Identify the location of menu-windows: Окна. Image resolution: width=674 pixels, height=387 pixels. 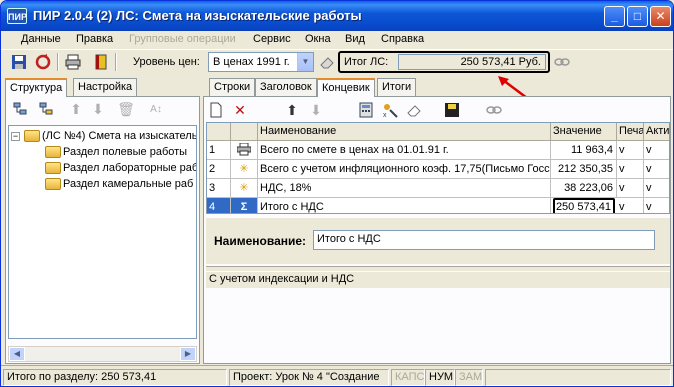
(318, 39).